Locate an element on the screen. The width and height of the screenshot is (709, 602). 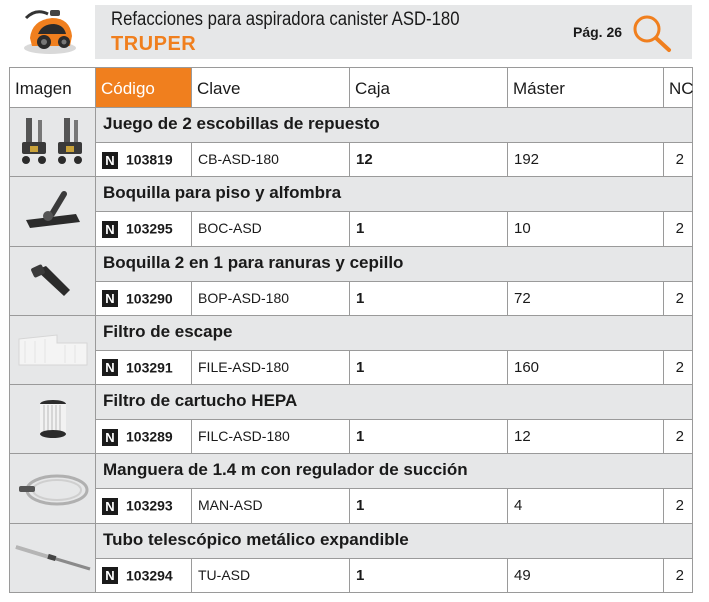
product-code: 103291 is located at coordinates (149, 367).